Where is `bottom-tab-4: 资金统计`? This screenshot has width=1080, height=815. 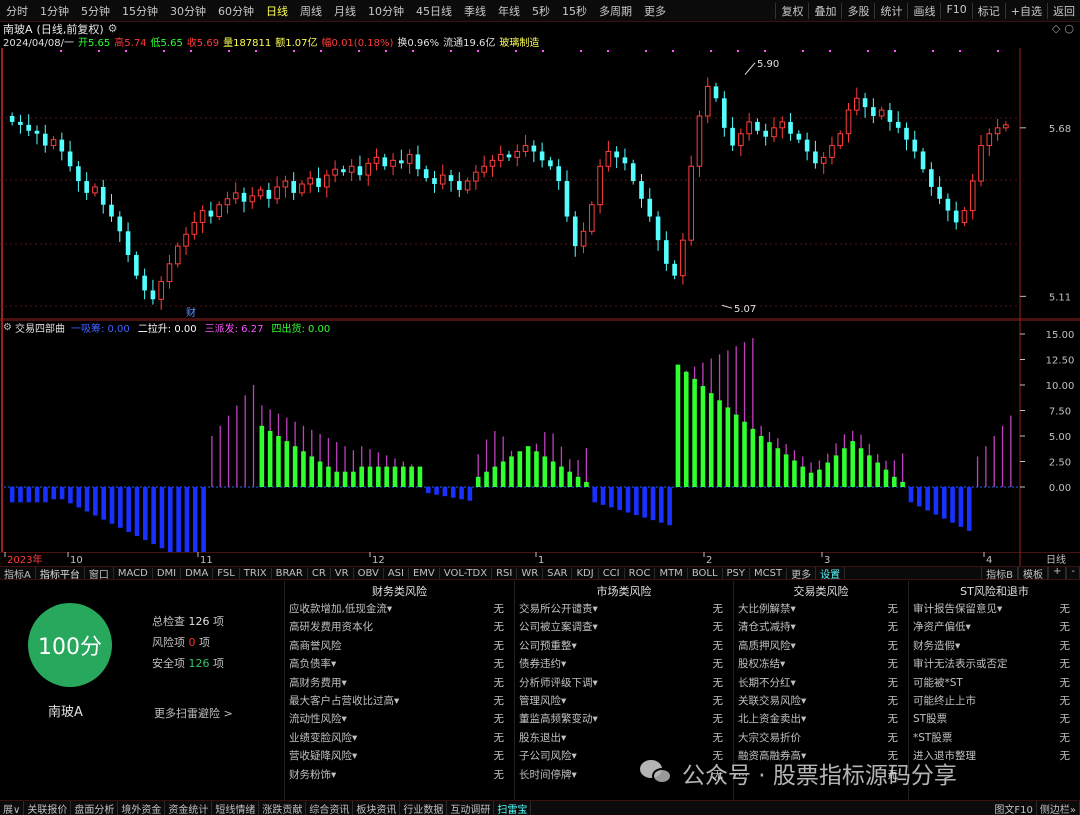 bottom-tab-4: 资金统计 is located at coordinates (189, 808).